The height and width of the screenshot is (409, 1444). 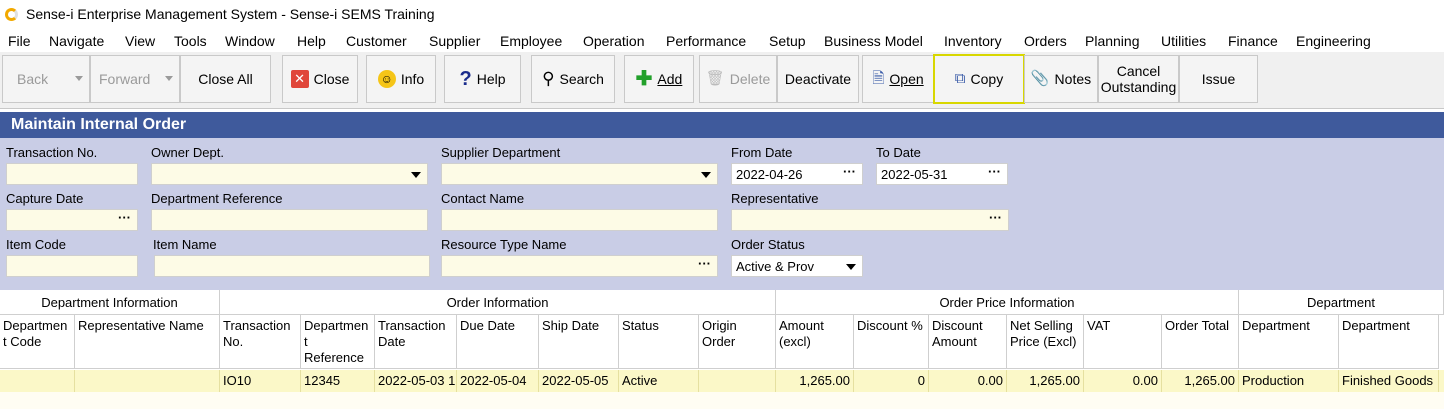 I want to click on item-name-input, so click(x=292, y=266).